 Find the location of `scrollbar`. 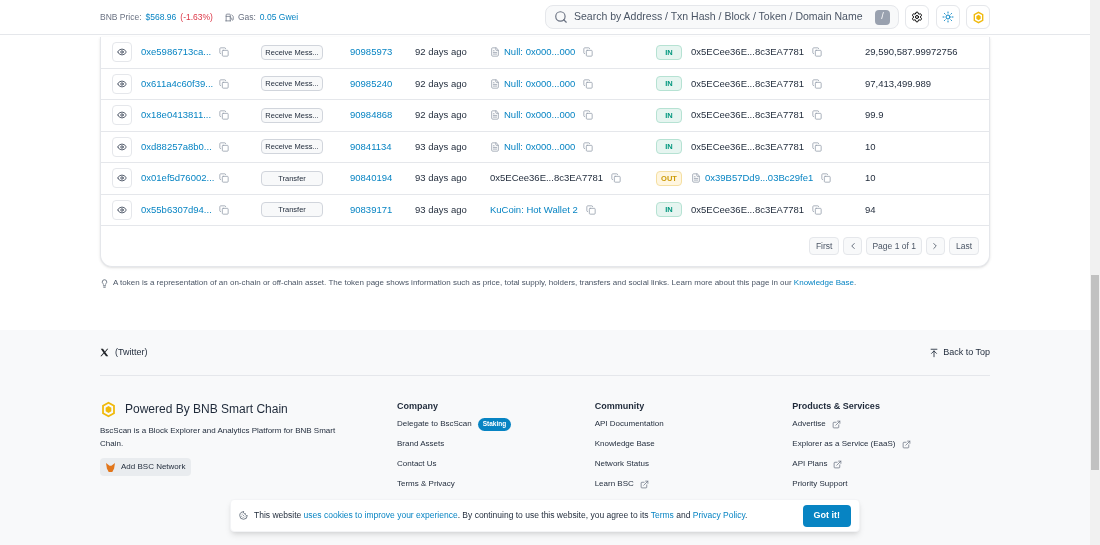

scrollbar is located at coordinates (1095, 272).